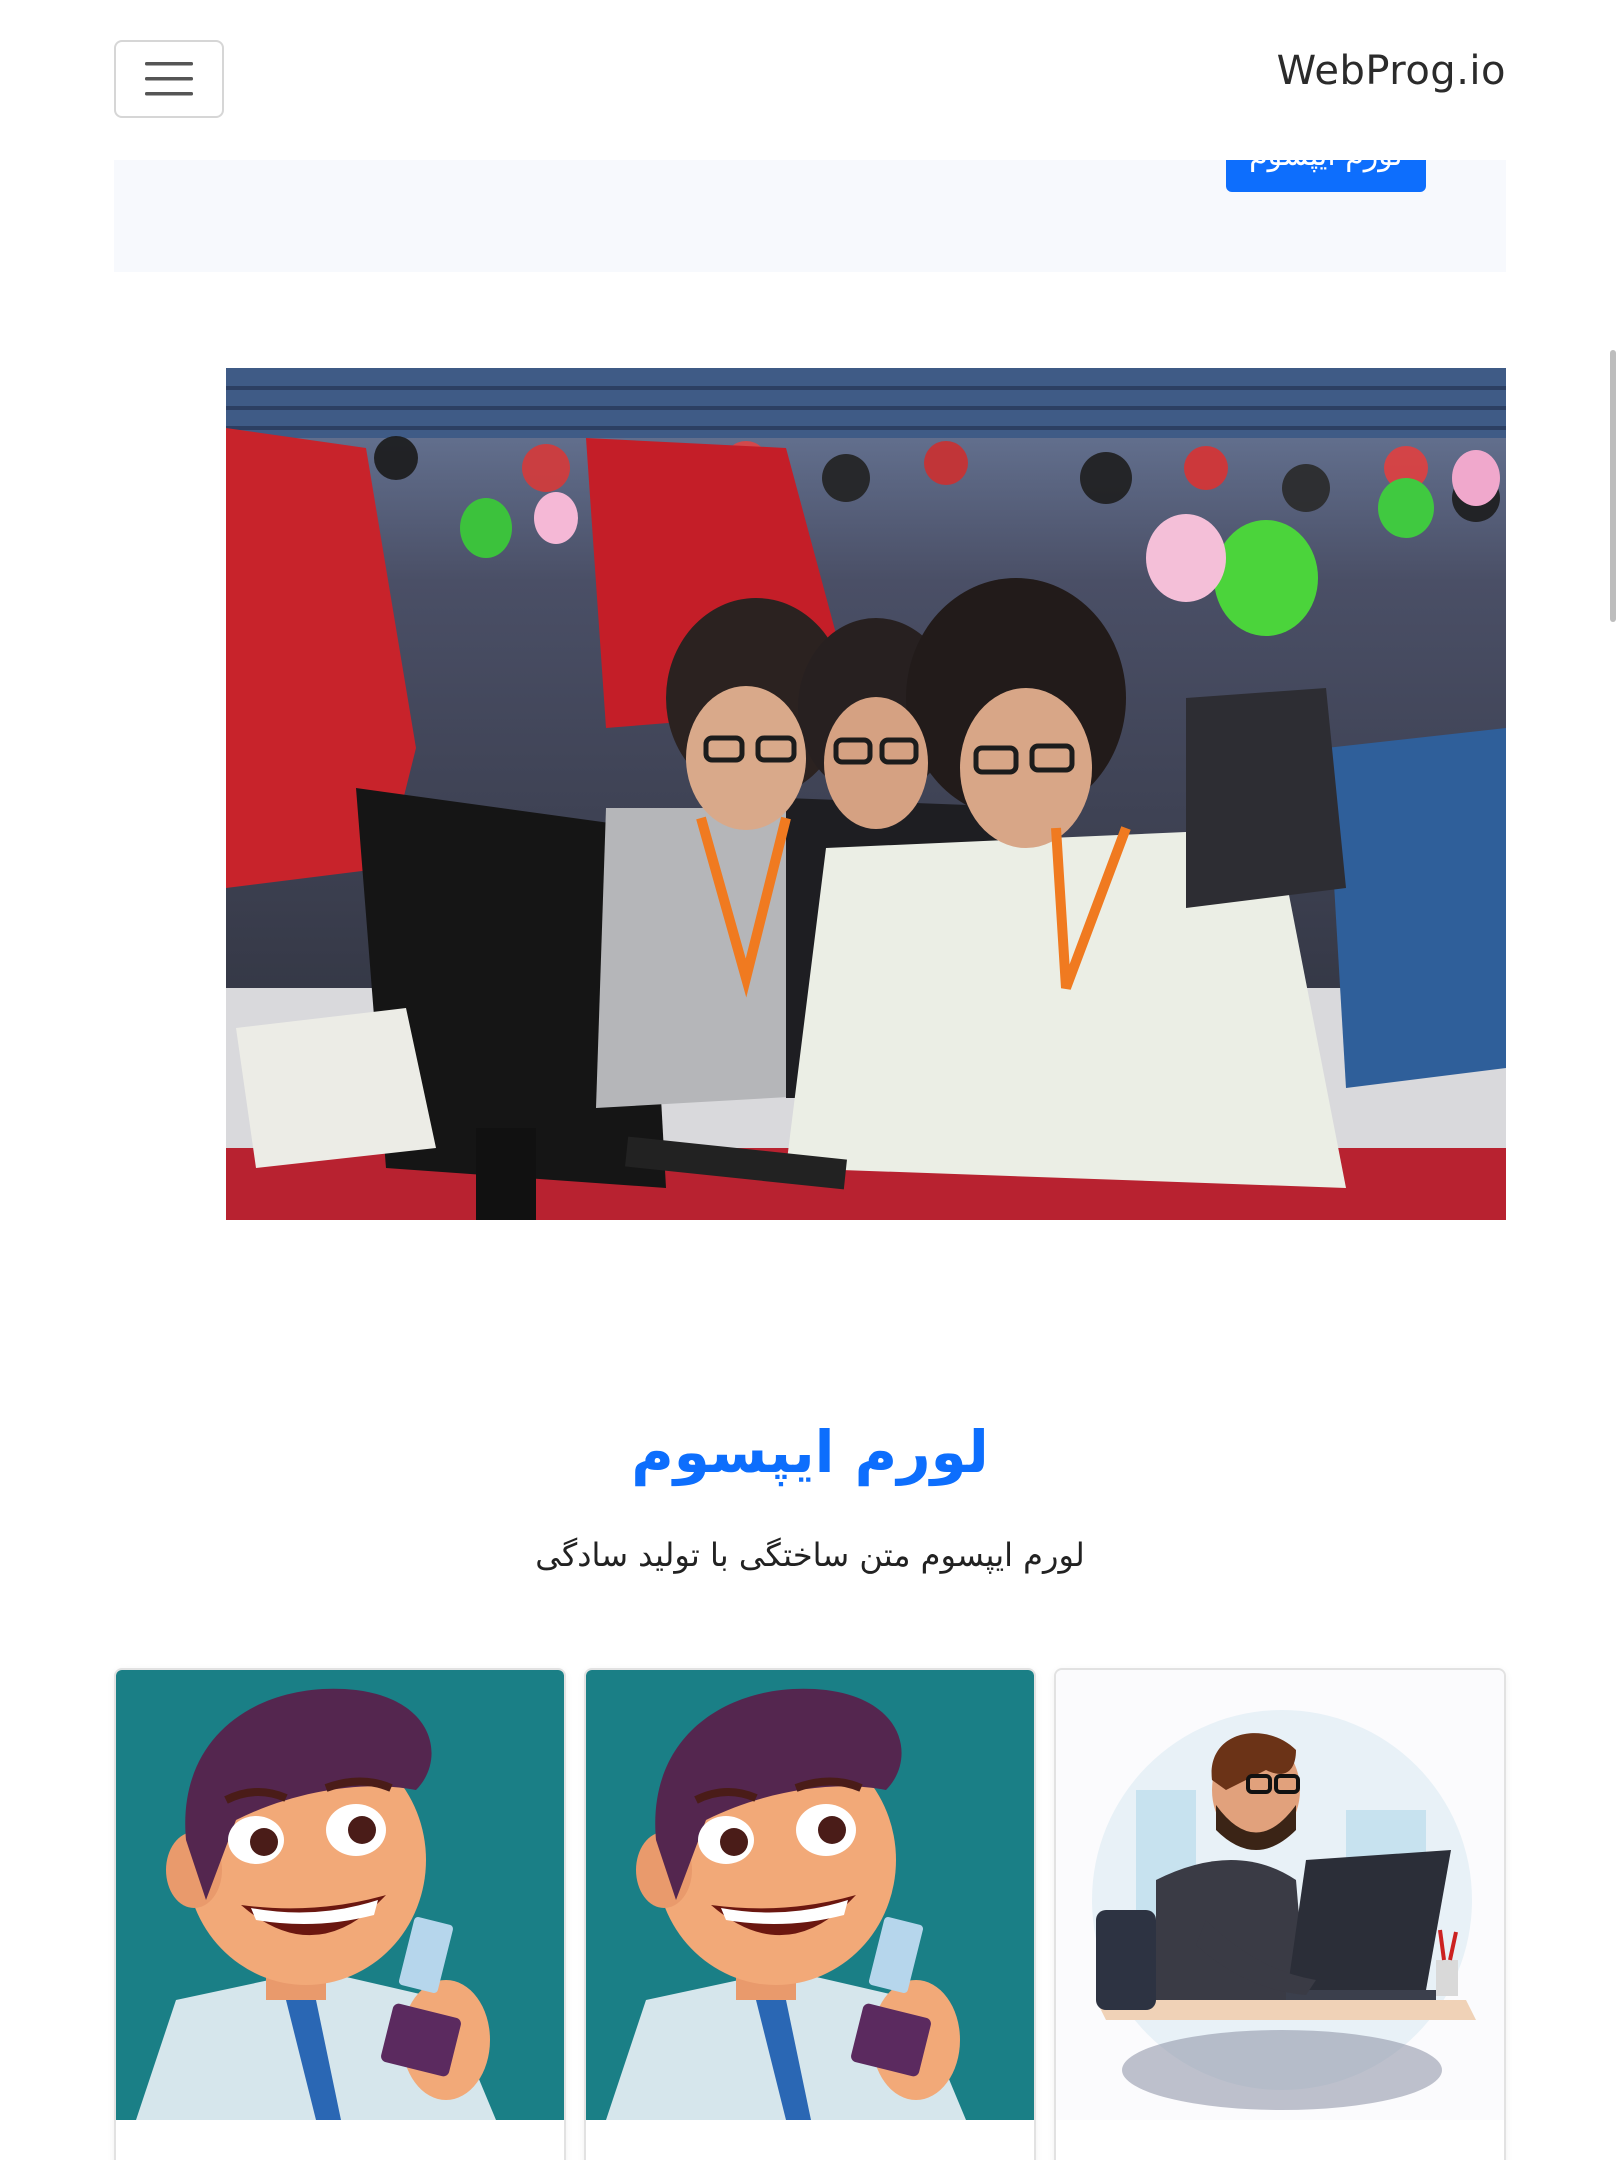 The width and height of the screenshot is (1620, 2160). I want to click on navbar-brand: WebProg.io, so click(1391, 71).